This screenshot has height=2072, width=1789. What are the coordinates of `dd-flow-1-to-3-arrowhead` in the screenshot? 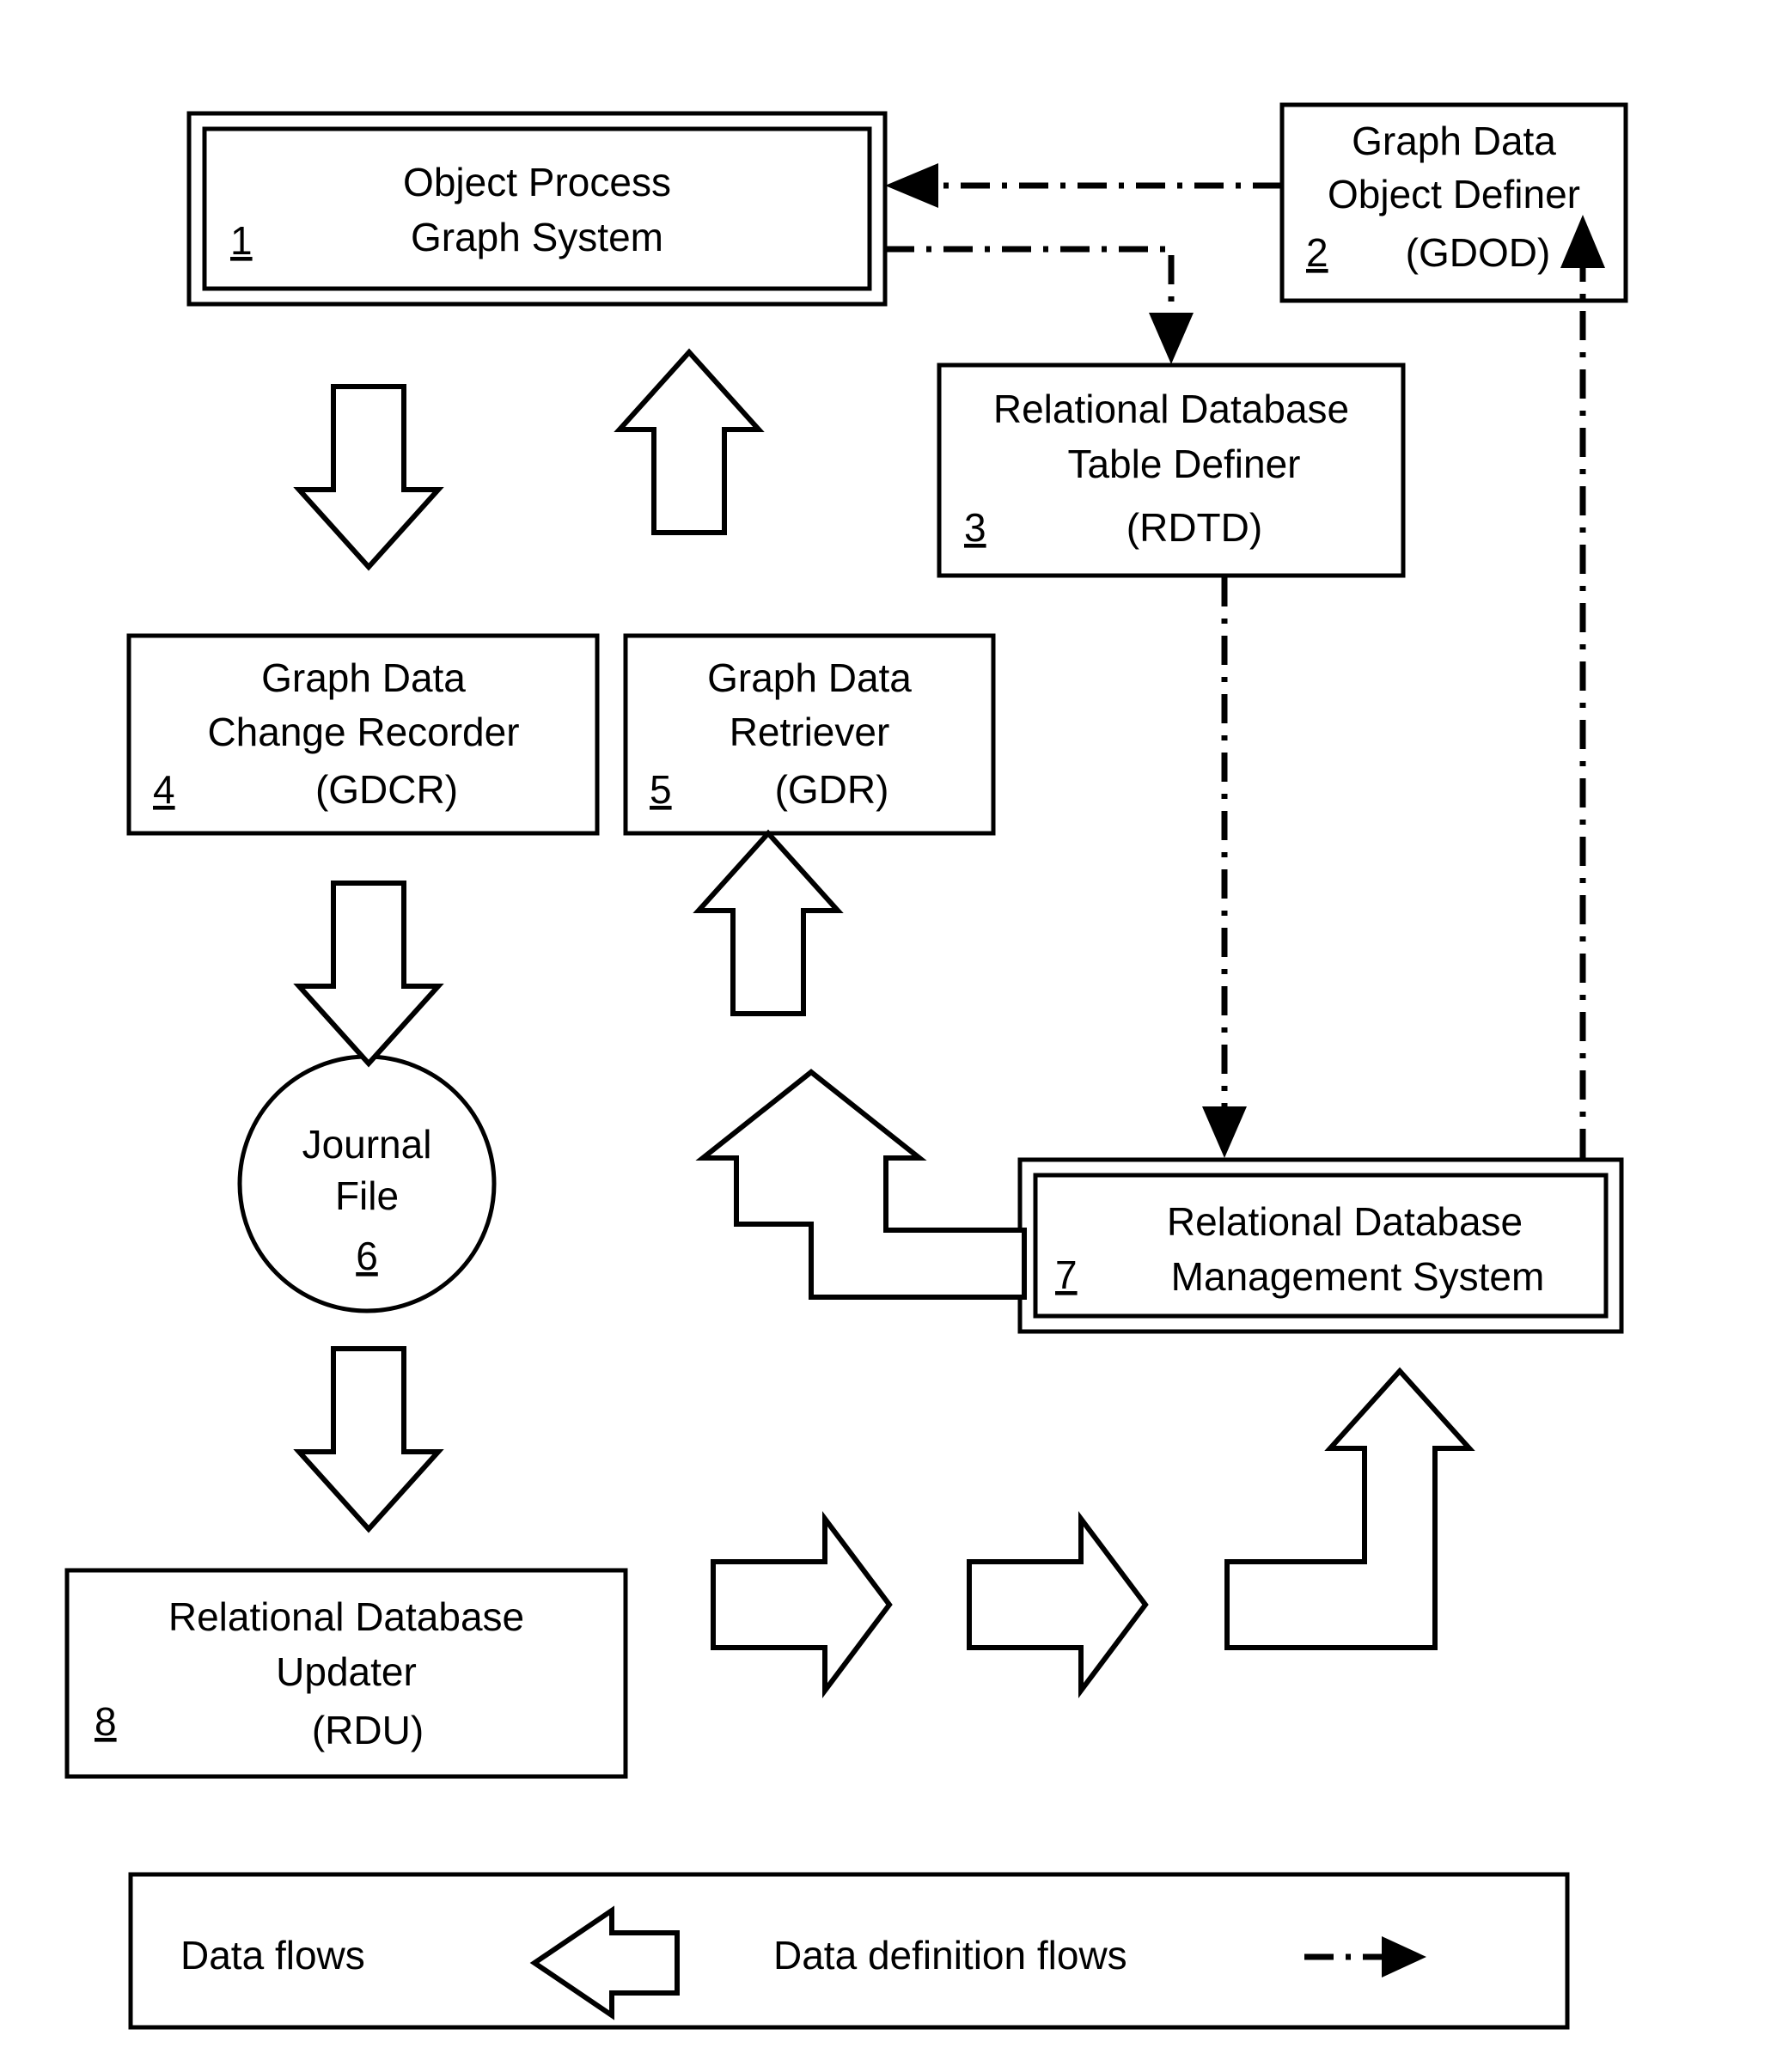 It's located at (1171, 338).